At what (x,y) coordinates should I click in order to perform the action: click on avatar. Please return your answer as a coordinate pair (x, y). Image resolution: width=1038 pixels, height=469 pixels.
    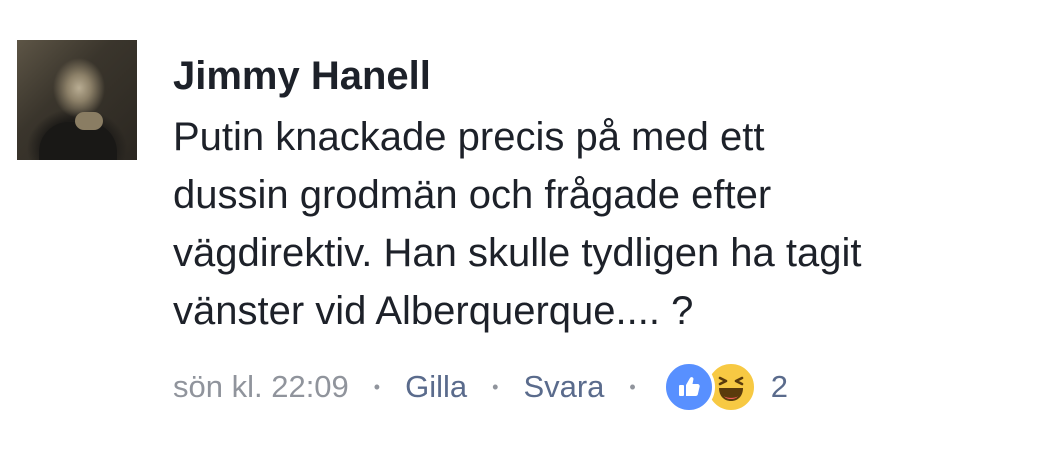
    Looking at the image, I should click on (77, 100).